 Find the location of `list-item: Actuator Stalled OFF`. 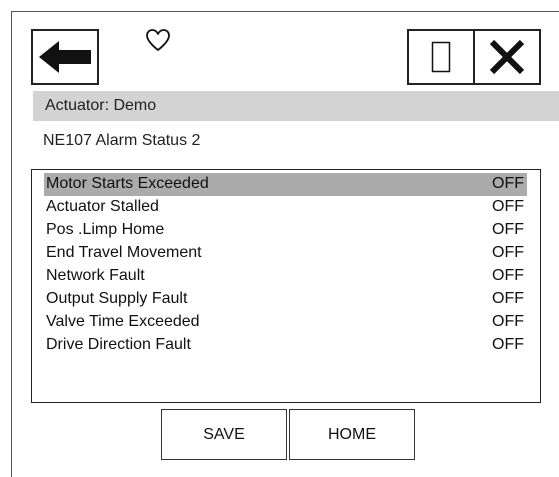

list-item: Actuator Stalled OFF is located at coordinates (285, 207).